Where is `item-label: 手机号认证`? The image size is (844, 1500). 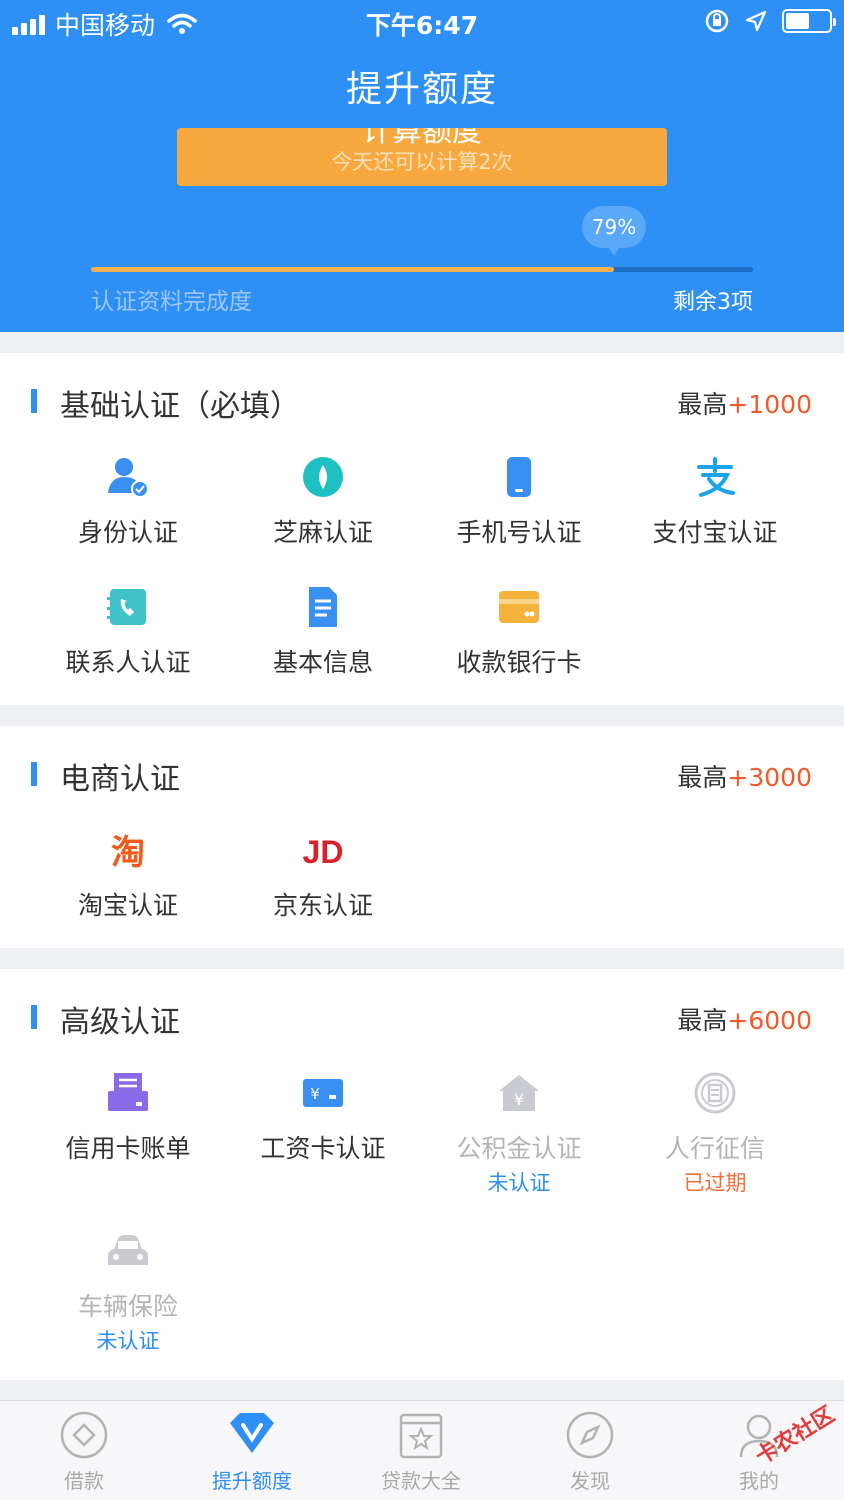 item-label: 手机号认证 is located at coordinates (519, 532).